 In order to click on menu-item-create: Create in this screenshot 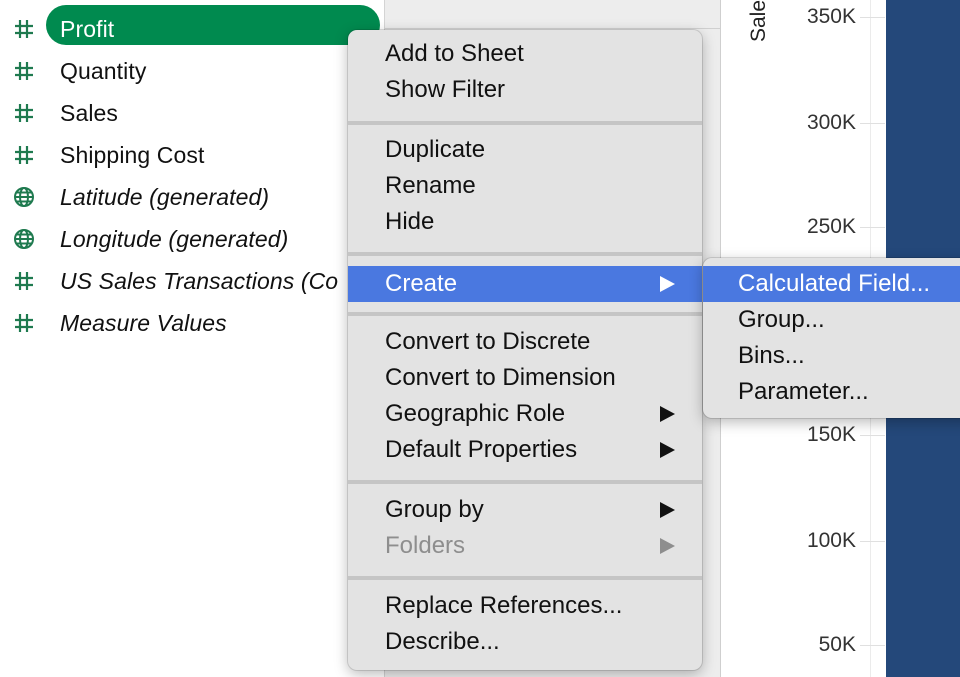, I will do `click(525, 284)`.